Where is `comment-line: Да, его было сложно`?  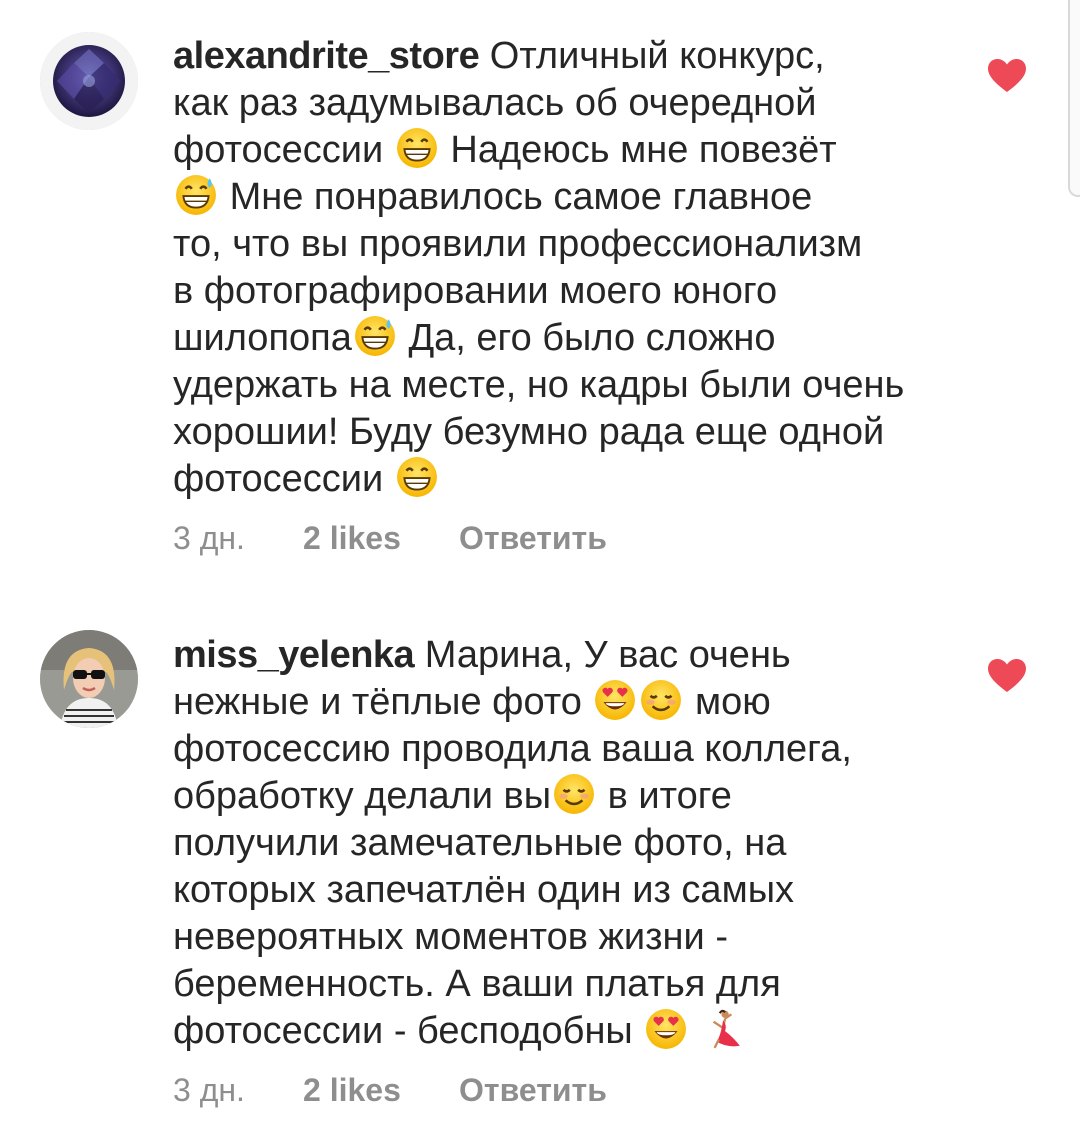 comment-line: Да, его было сложно is located at coordinates (592, 338).